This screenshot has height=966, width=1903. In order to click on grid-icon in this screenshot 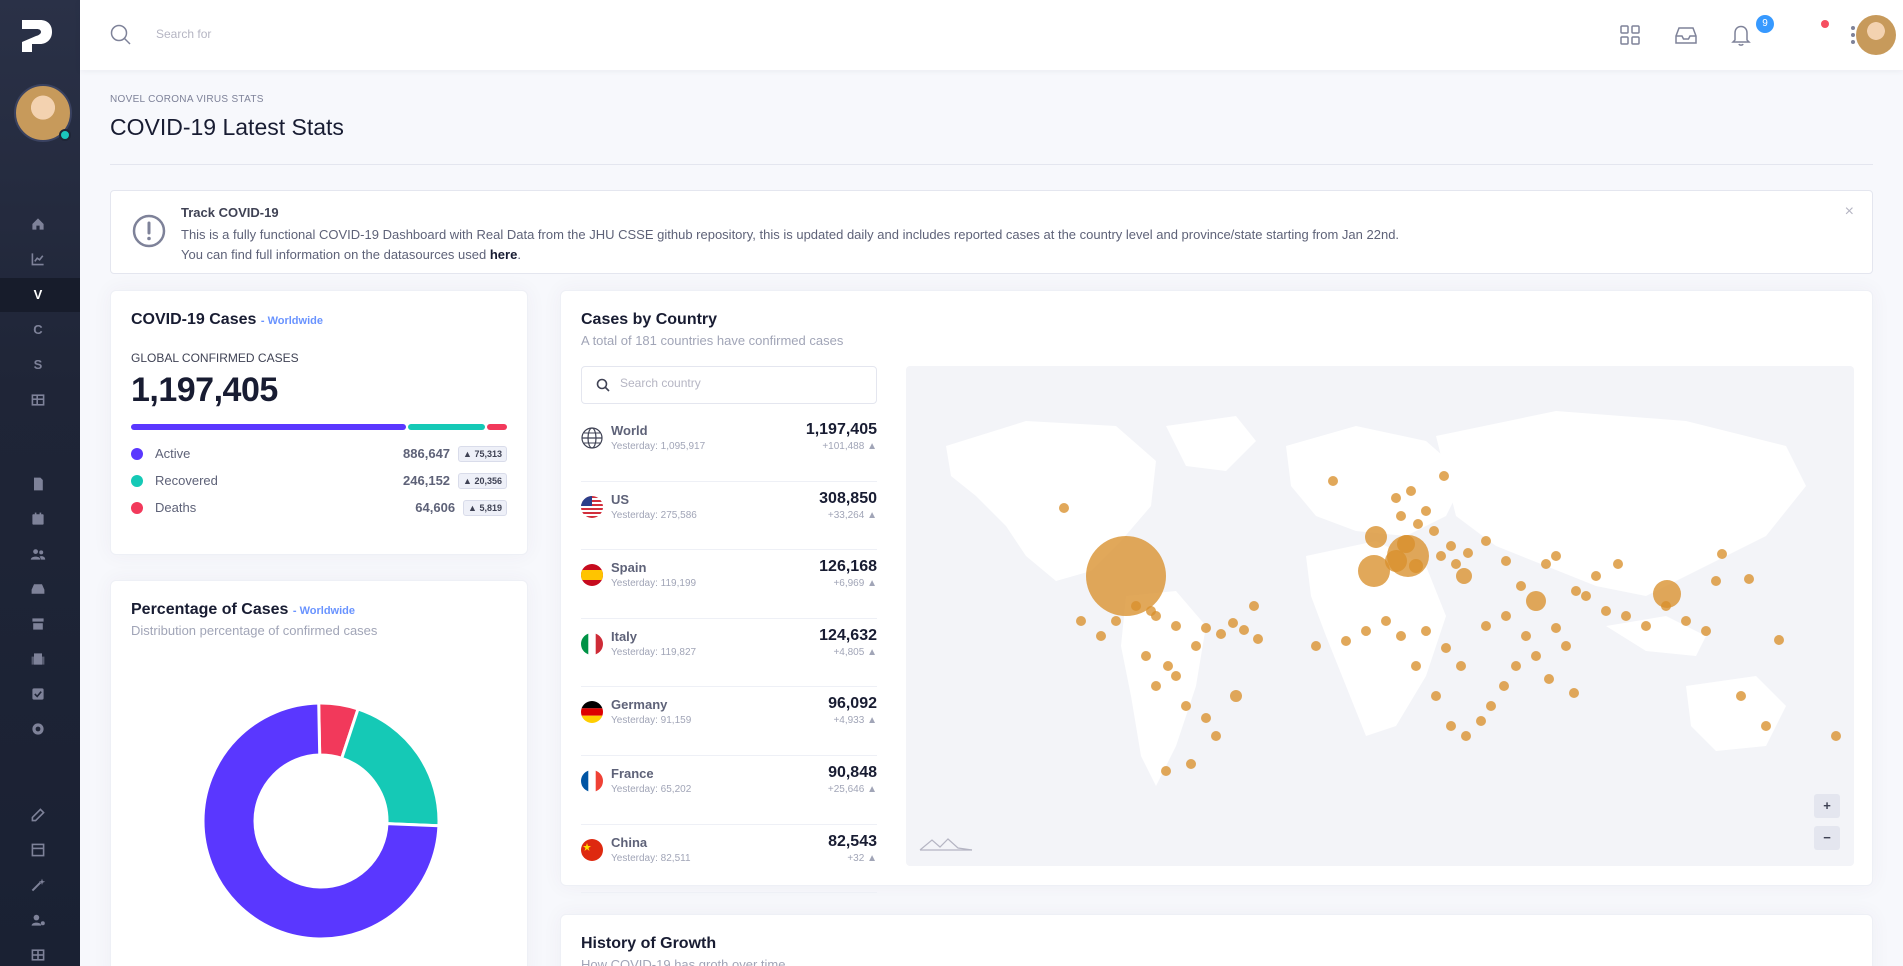, I will do `click(38, 955)`.